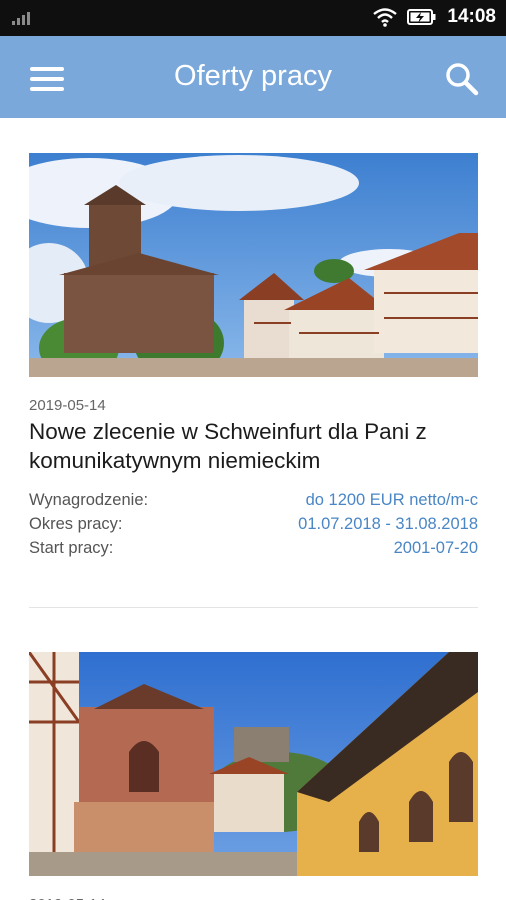 Image resolution: width=506 pixels, height=900 pixels. I want to click on detail-value: 01.07.2018 - 31.08.2018, so click(388, 524).